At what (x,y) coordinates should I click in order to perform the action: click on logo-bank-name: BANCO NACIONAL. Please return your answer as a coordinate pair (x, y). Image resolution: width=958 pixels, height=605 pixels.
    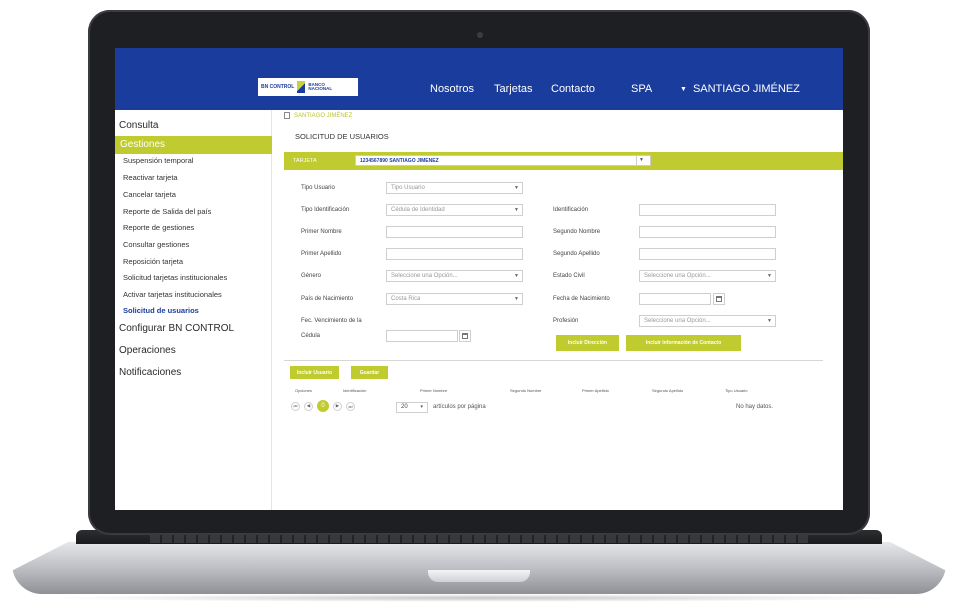
    Looking at the image, I should click on (320, 87).